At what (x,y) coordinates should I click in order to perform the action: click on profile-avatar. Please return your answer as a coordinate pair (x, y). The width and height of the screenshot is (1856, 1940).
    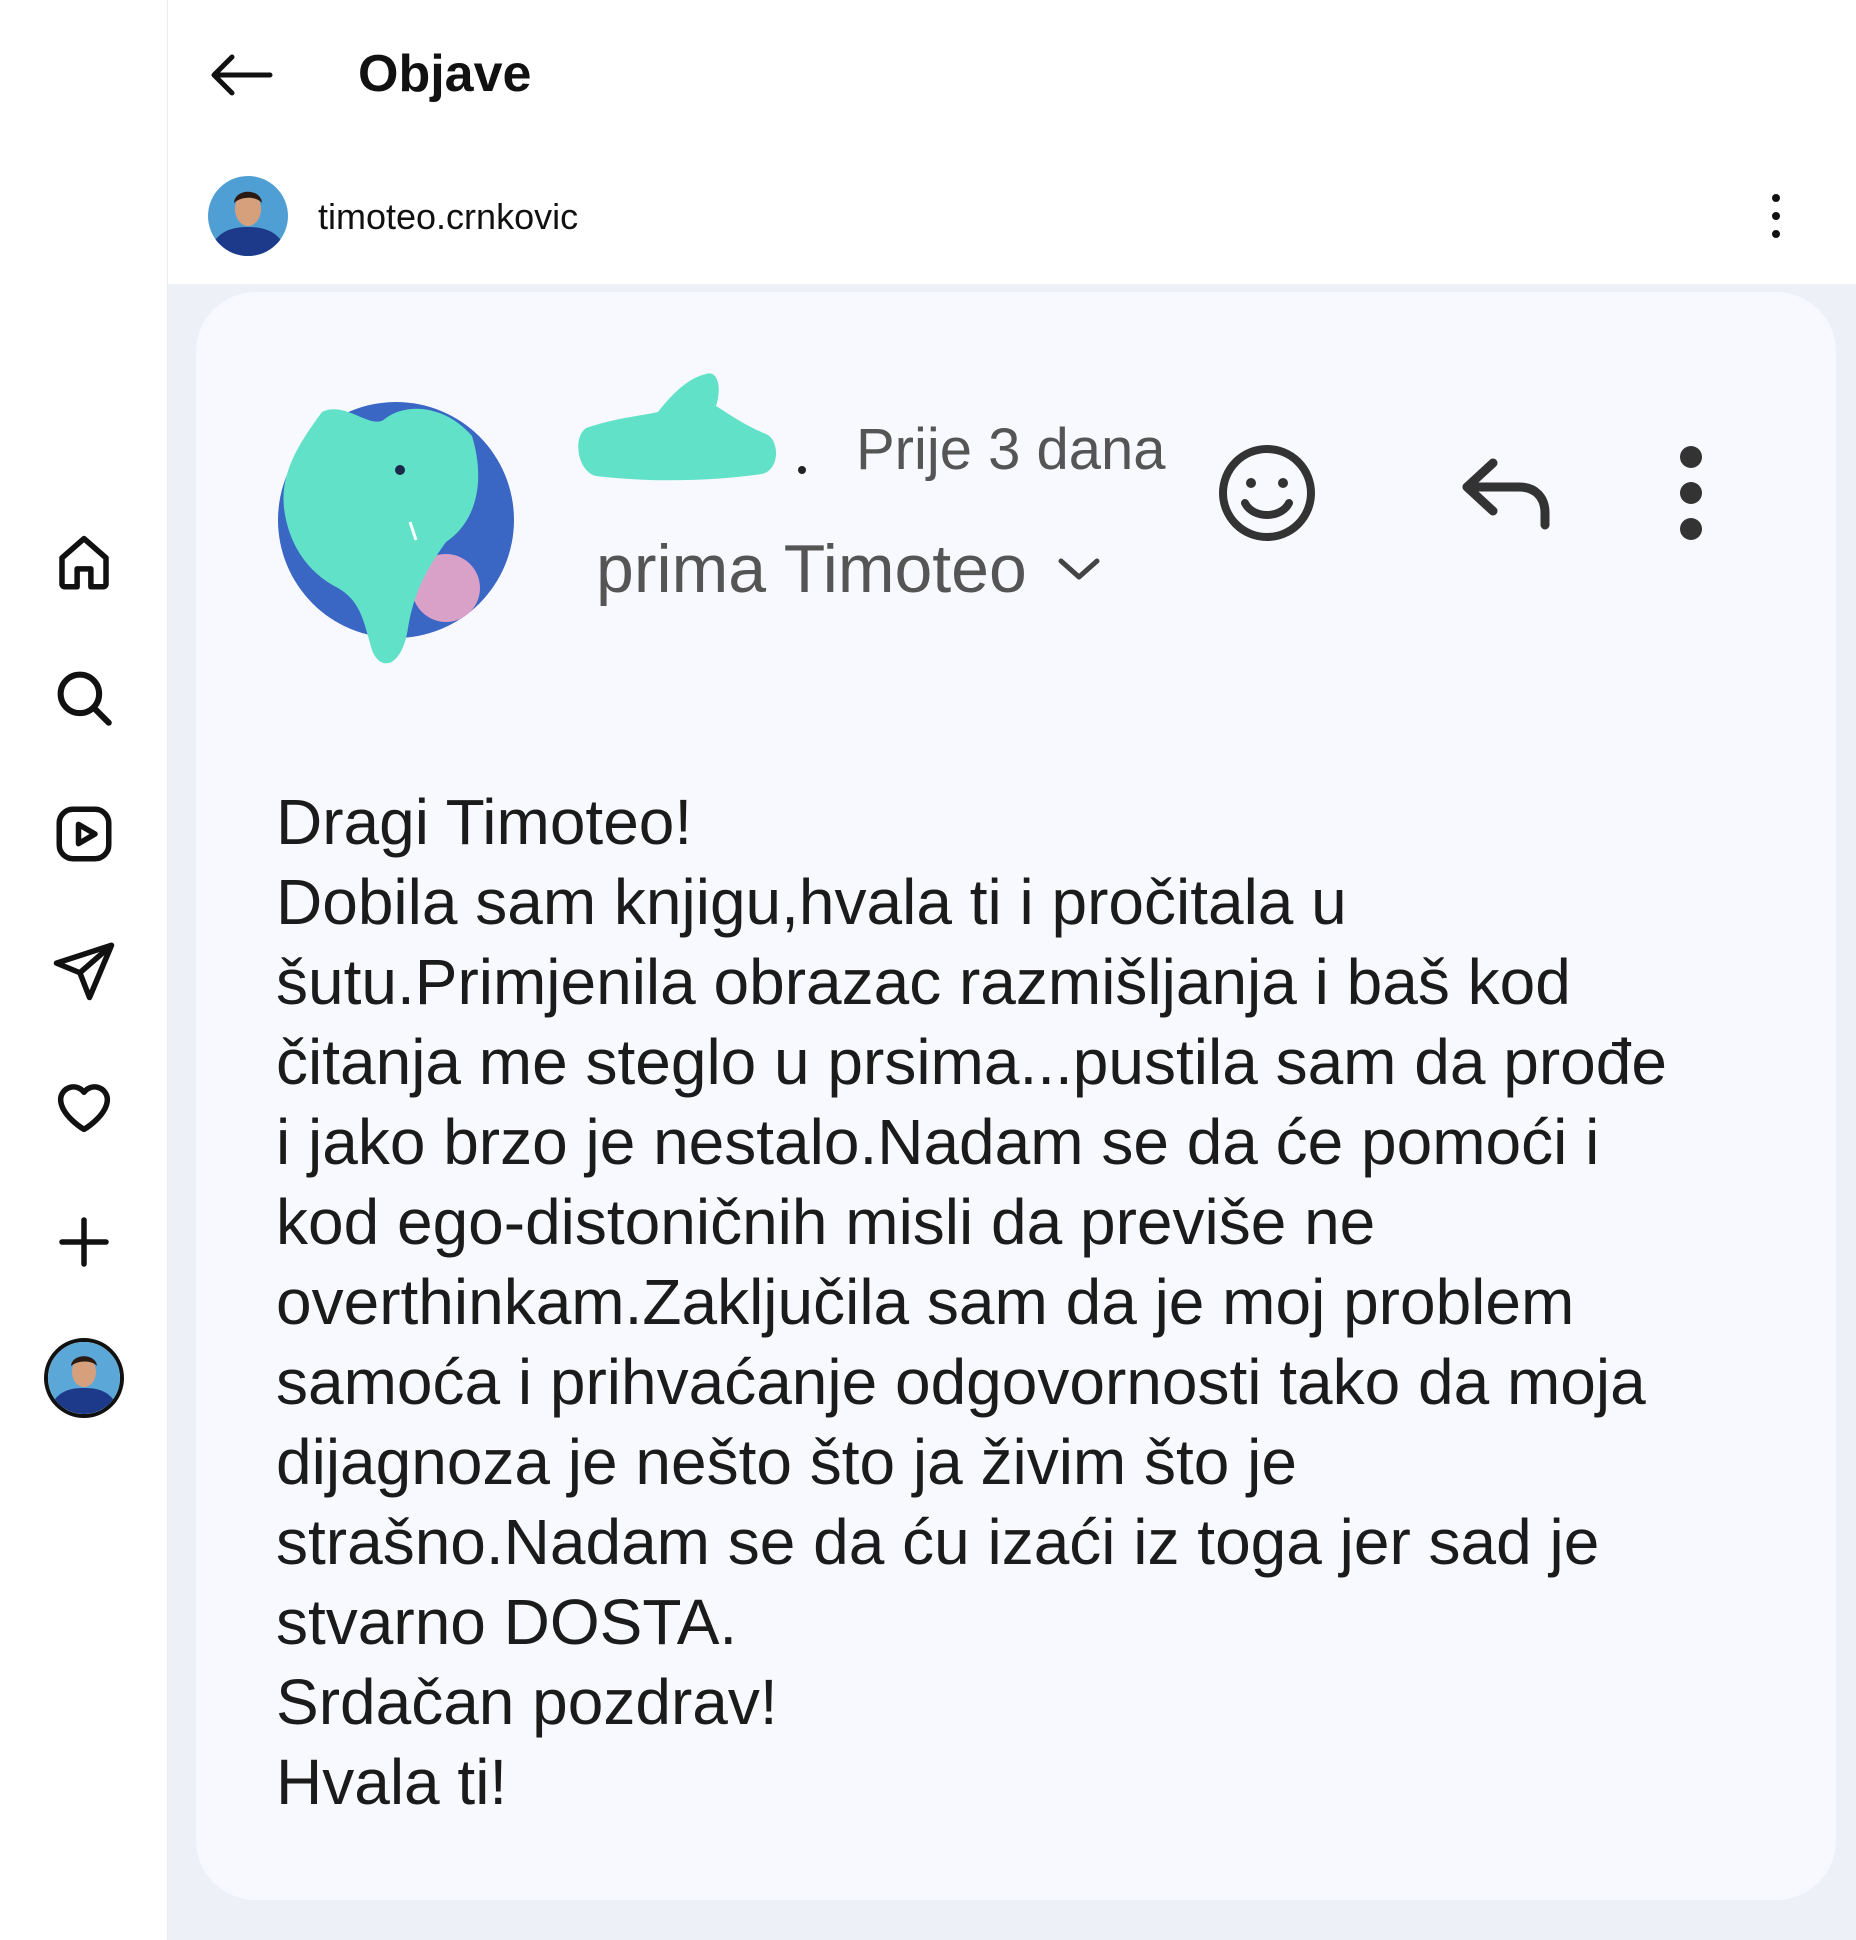
    Looking at the image, I should click on (84, 1378).